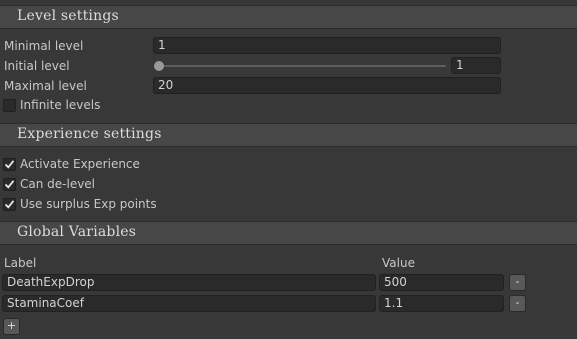  I want to click on use-surplus-checkbox, so click(9, 204).